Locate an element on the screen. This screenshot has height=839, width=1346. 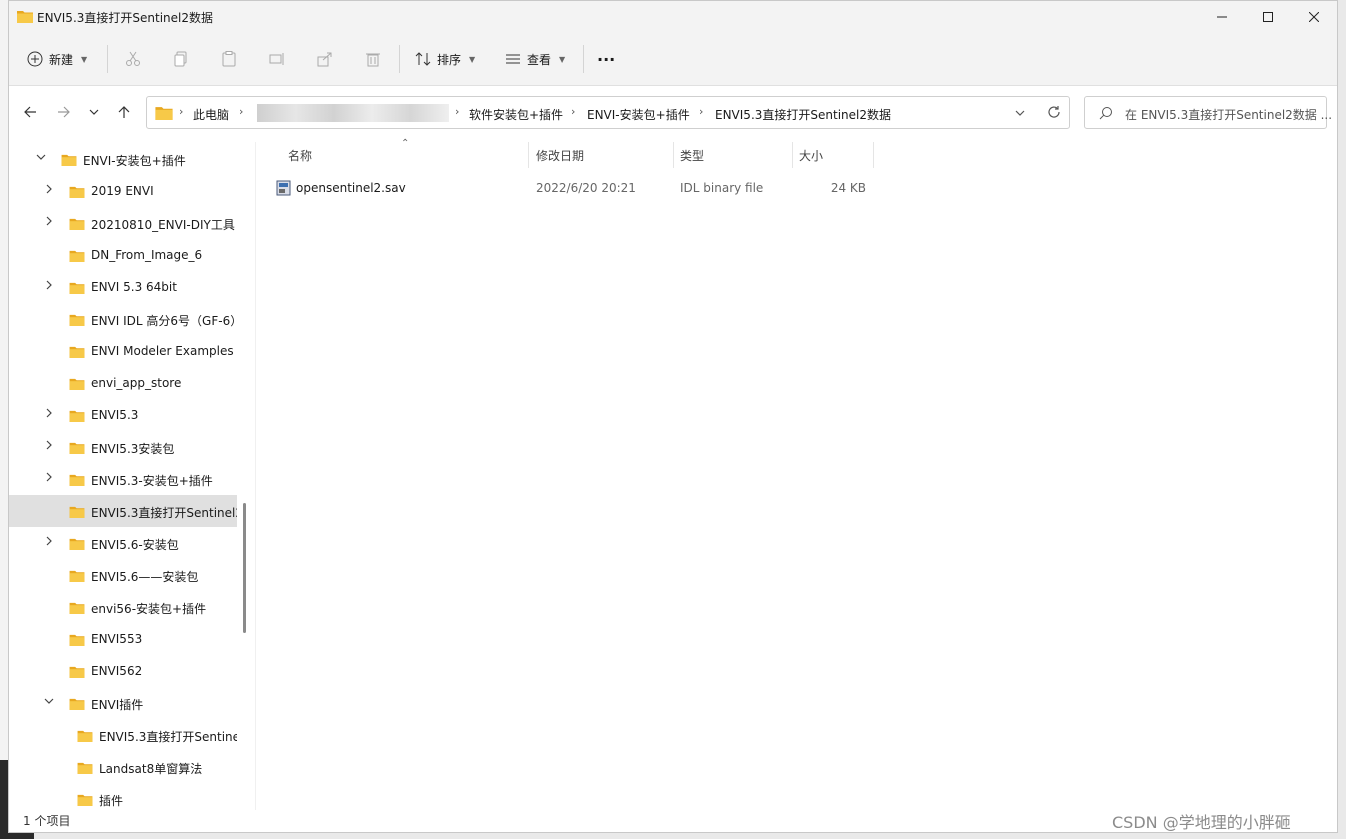
new-button: 新建 ▼ is located at coordinates (57, 59).